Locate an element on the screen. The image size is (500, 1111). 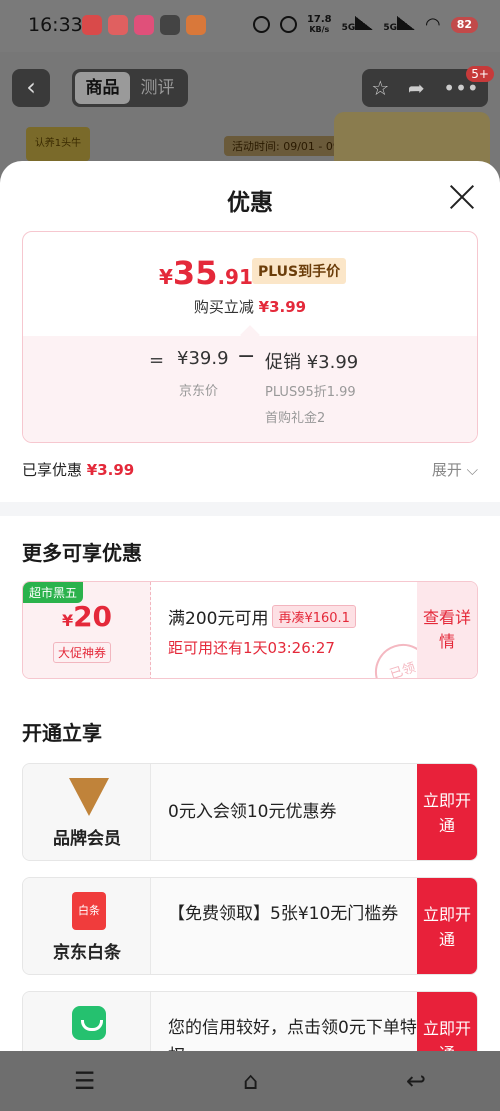
signal-2: 5G is located at coordinates (399, 24).